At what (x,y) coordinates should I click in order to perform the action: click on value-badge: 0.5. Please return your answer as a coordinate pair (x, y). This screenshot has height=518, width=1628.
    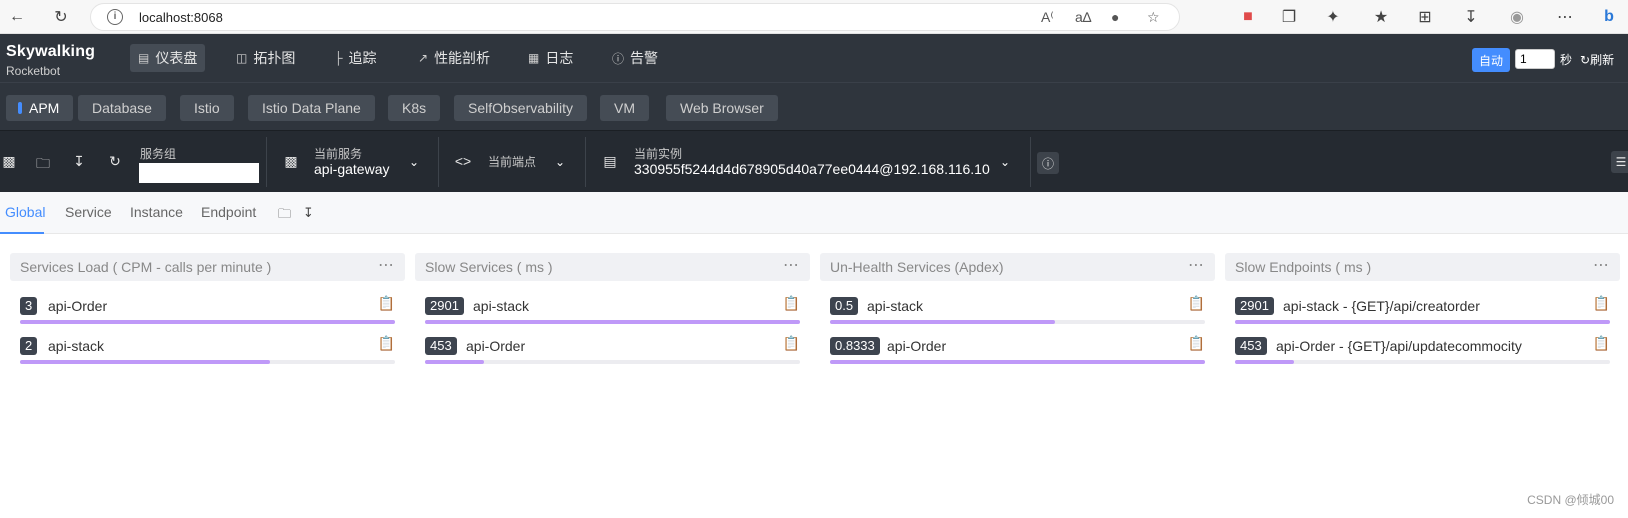
    Looking at the image, I should click on (844, 306).